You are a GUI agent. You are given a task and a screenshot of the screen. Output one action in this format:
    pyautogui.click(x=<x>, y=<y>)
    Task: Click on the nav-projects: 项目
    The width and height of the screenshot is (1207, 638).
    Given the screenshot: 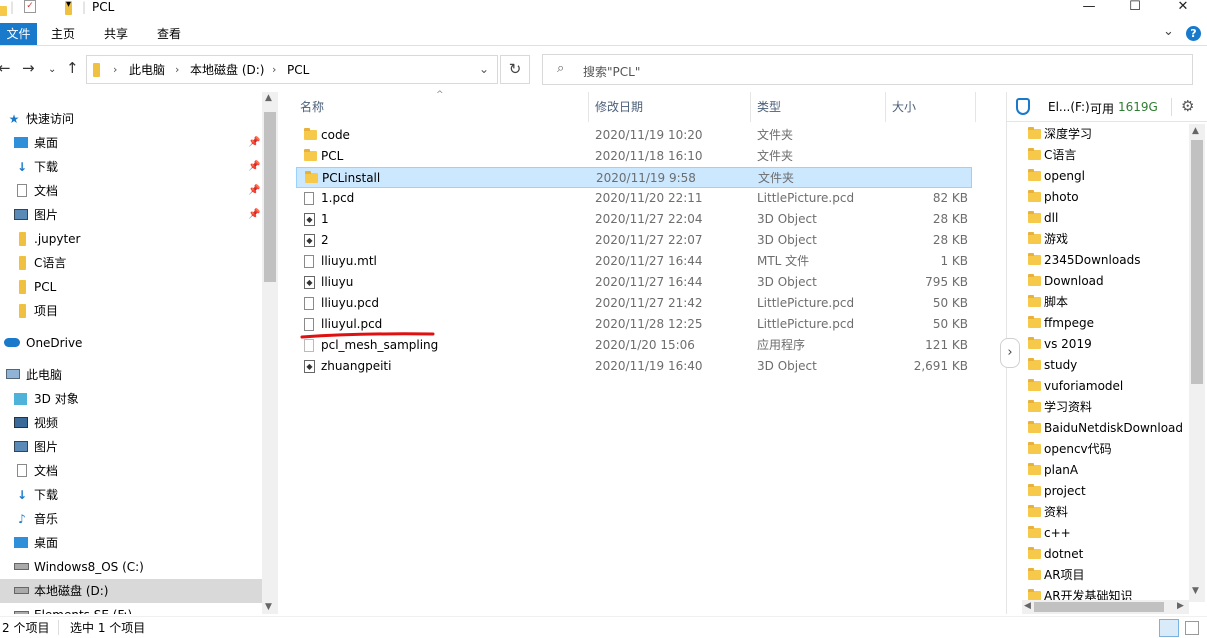 What is the action you would take?
    pyautogui.click(x=131, y=311)
    